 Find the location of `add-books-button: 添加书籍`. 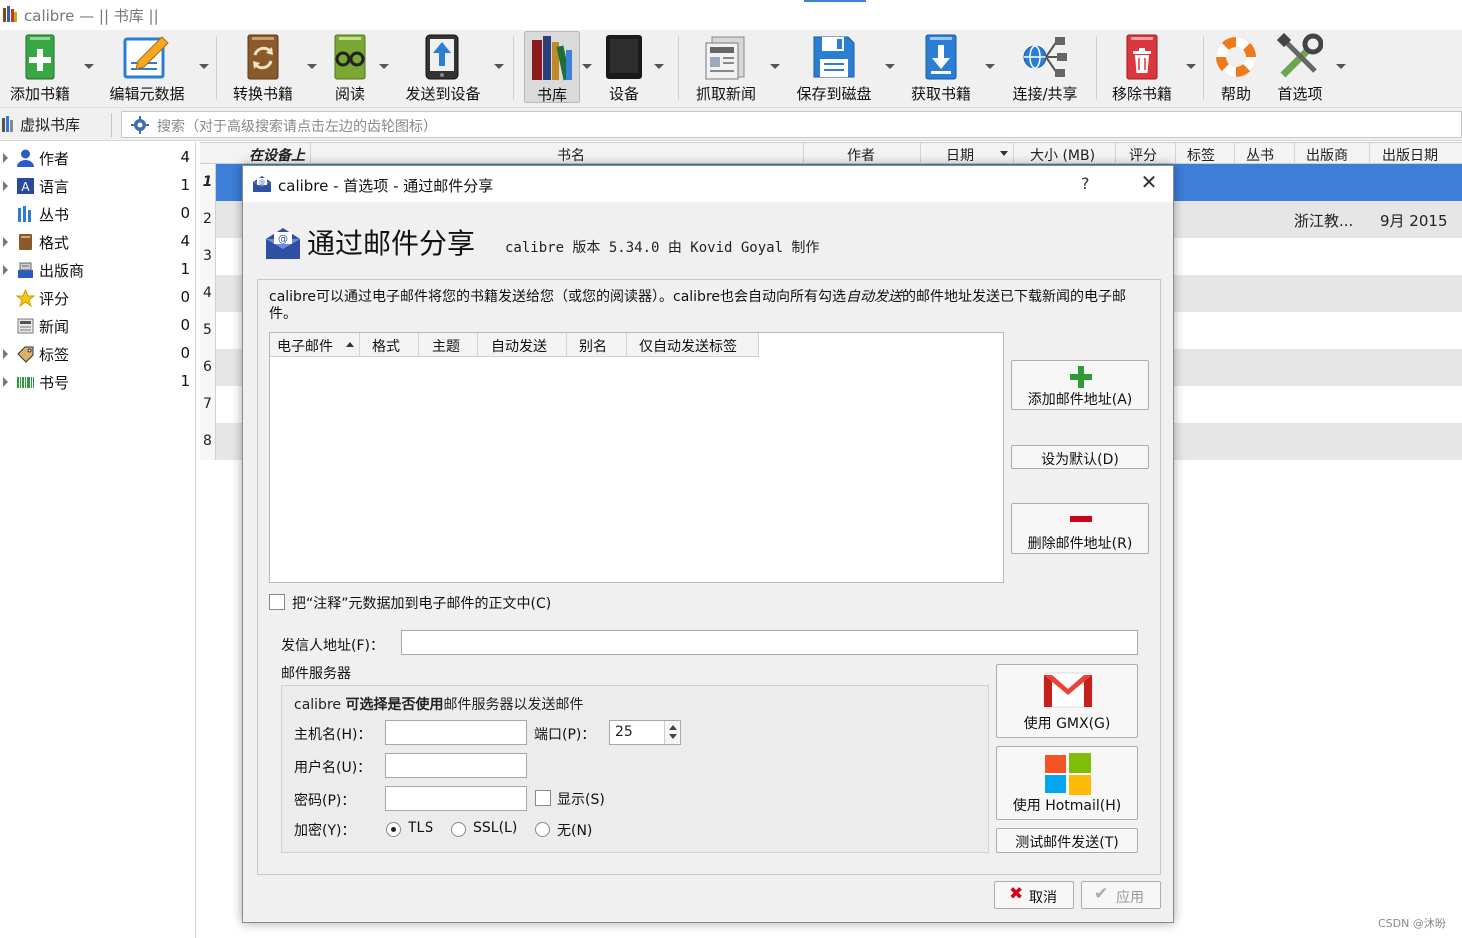

add-books-button: 添加书籍 is located at coordinates (40, 67).